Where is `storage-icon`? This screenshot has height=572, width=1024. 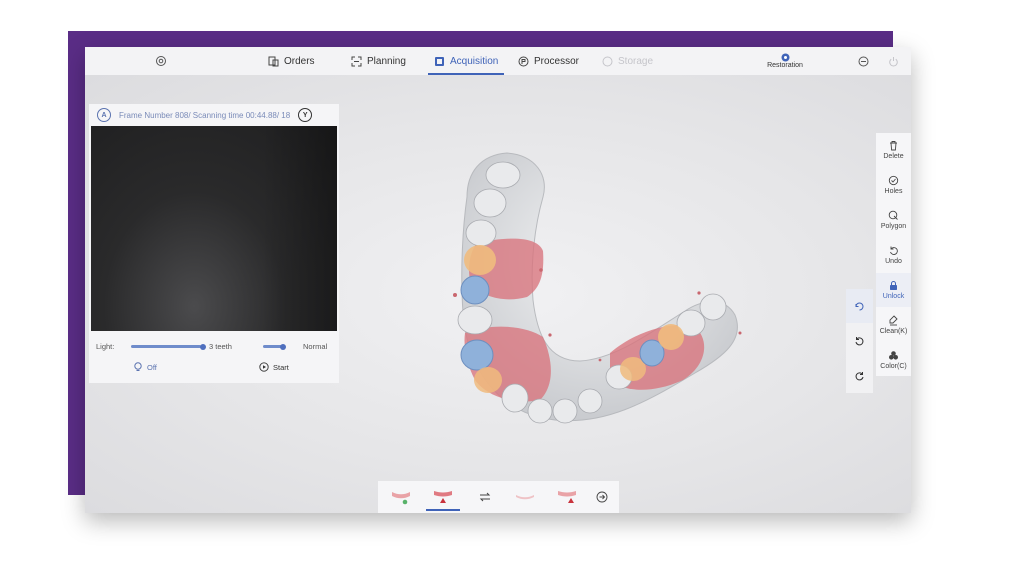
storage-icon is located at coordinates (607, 61).